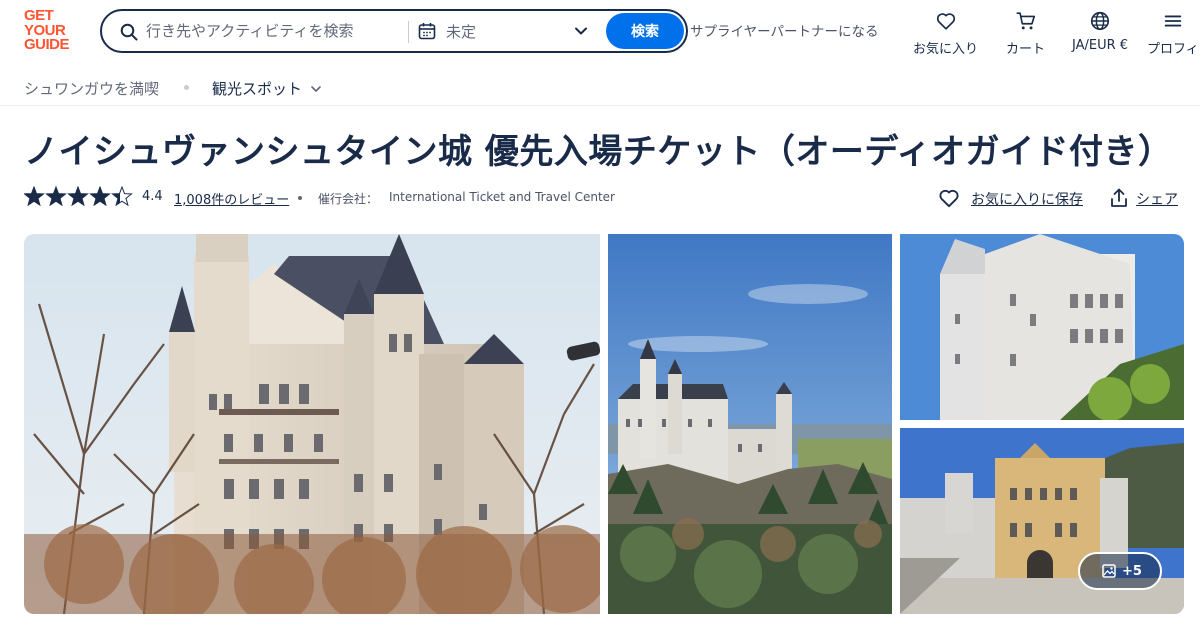  I want to click on nav-wishlist-label: お気に入り, so click(946, 49).